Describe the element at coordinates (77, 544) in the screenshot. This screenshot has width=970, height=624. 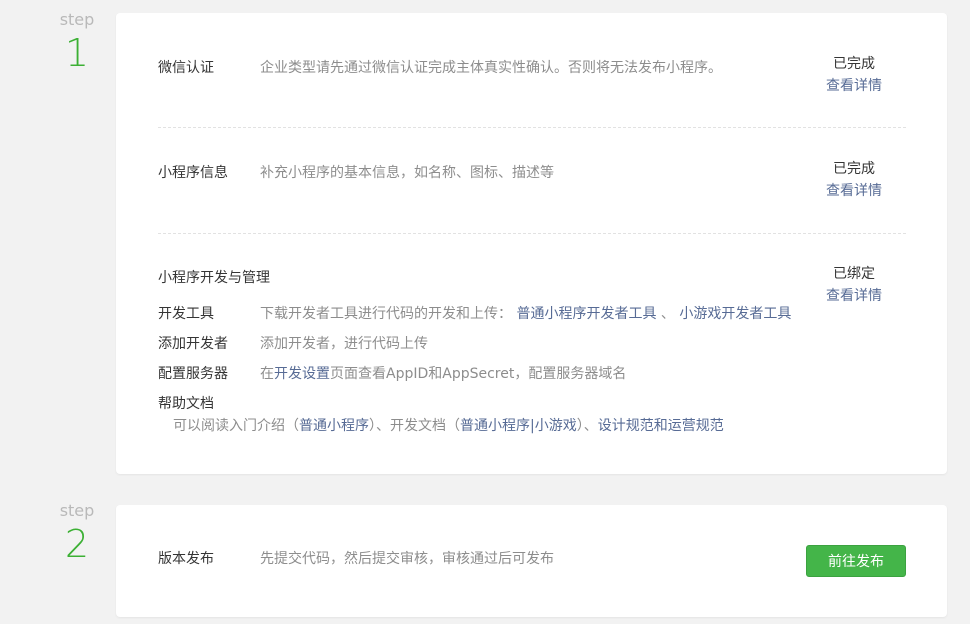
I see `step-number: 2` at that location.